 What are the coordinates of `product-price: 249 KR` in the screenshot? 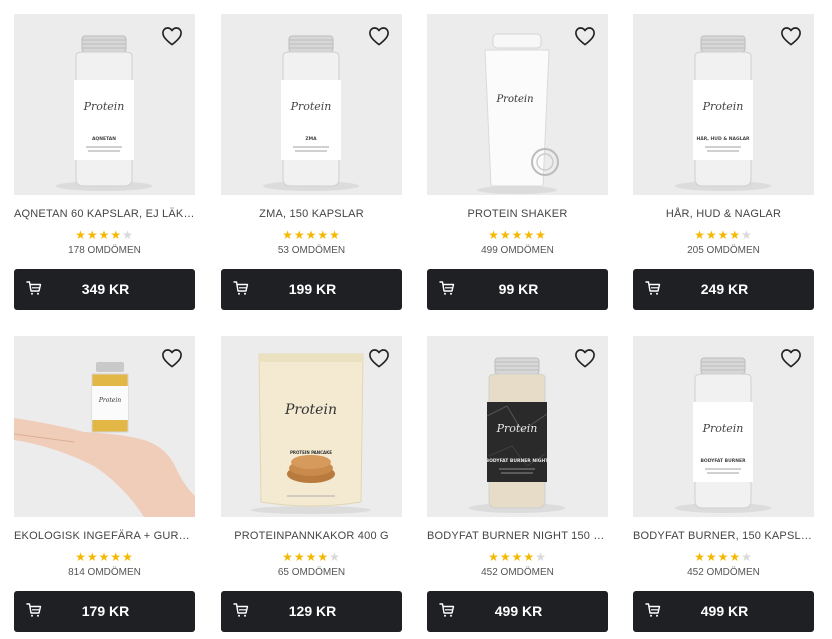 It's located at (724, 289).